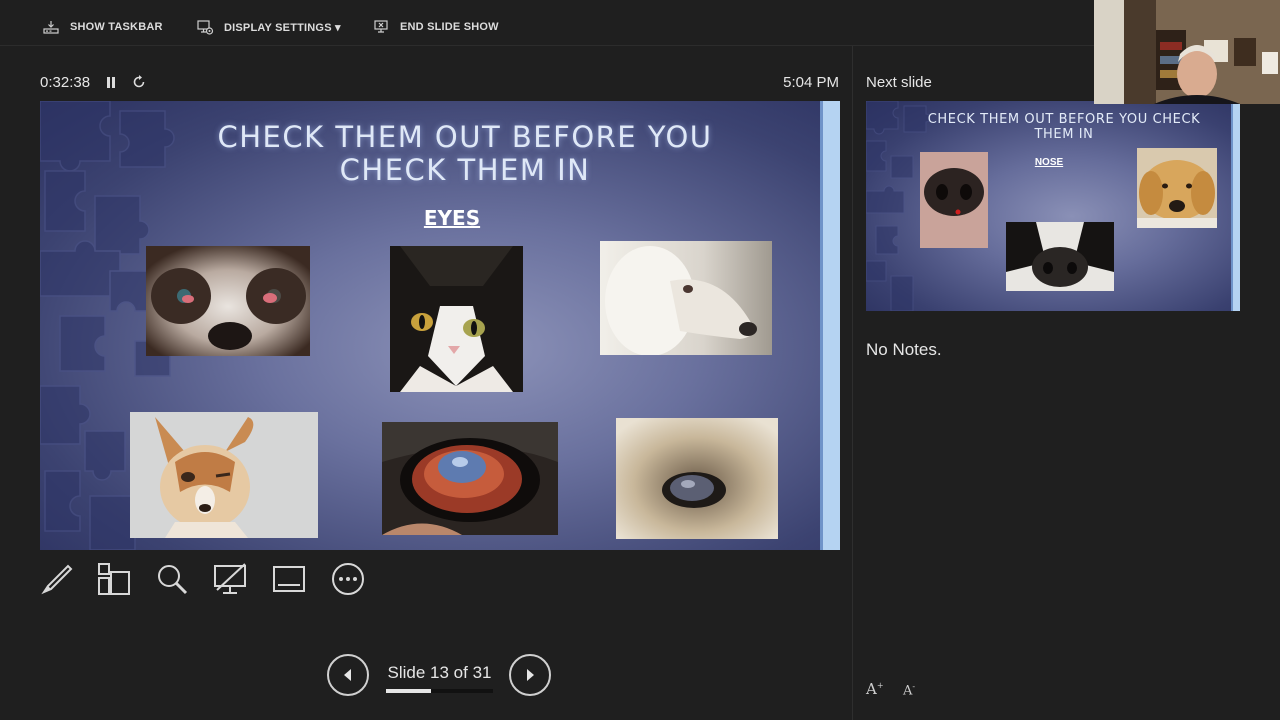 The image size is (1280, 720). What do you see at coordinates (686, 298) in the screenshot?
I see `poodle-photo` at bounding box center [686, 298].